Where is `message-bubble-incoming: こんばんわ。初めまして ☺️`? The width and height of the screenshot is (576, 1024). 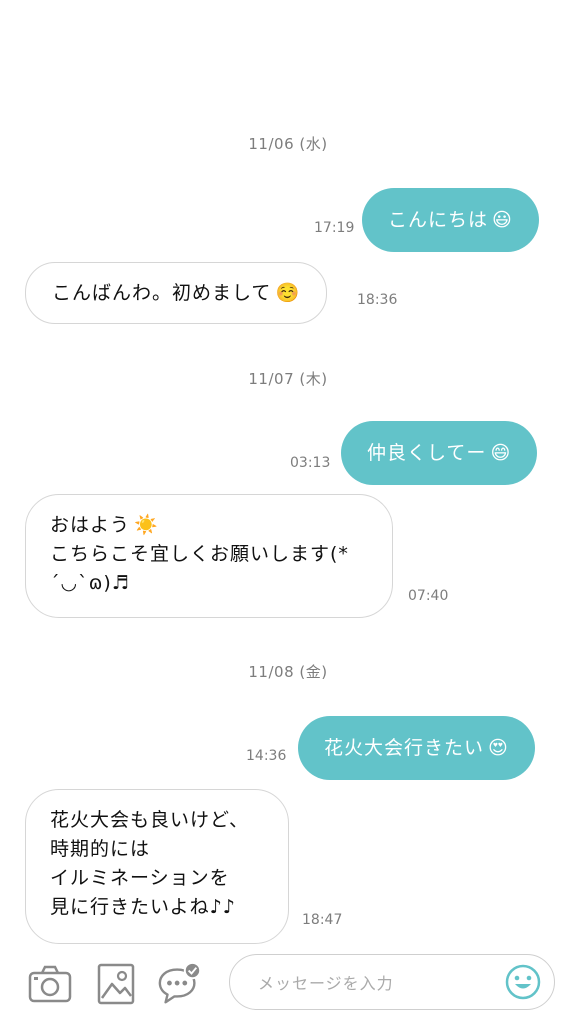 message-bubble-incoming: こんばんわ。初めまして ☺️ is located at coordinates (176, 293).